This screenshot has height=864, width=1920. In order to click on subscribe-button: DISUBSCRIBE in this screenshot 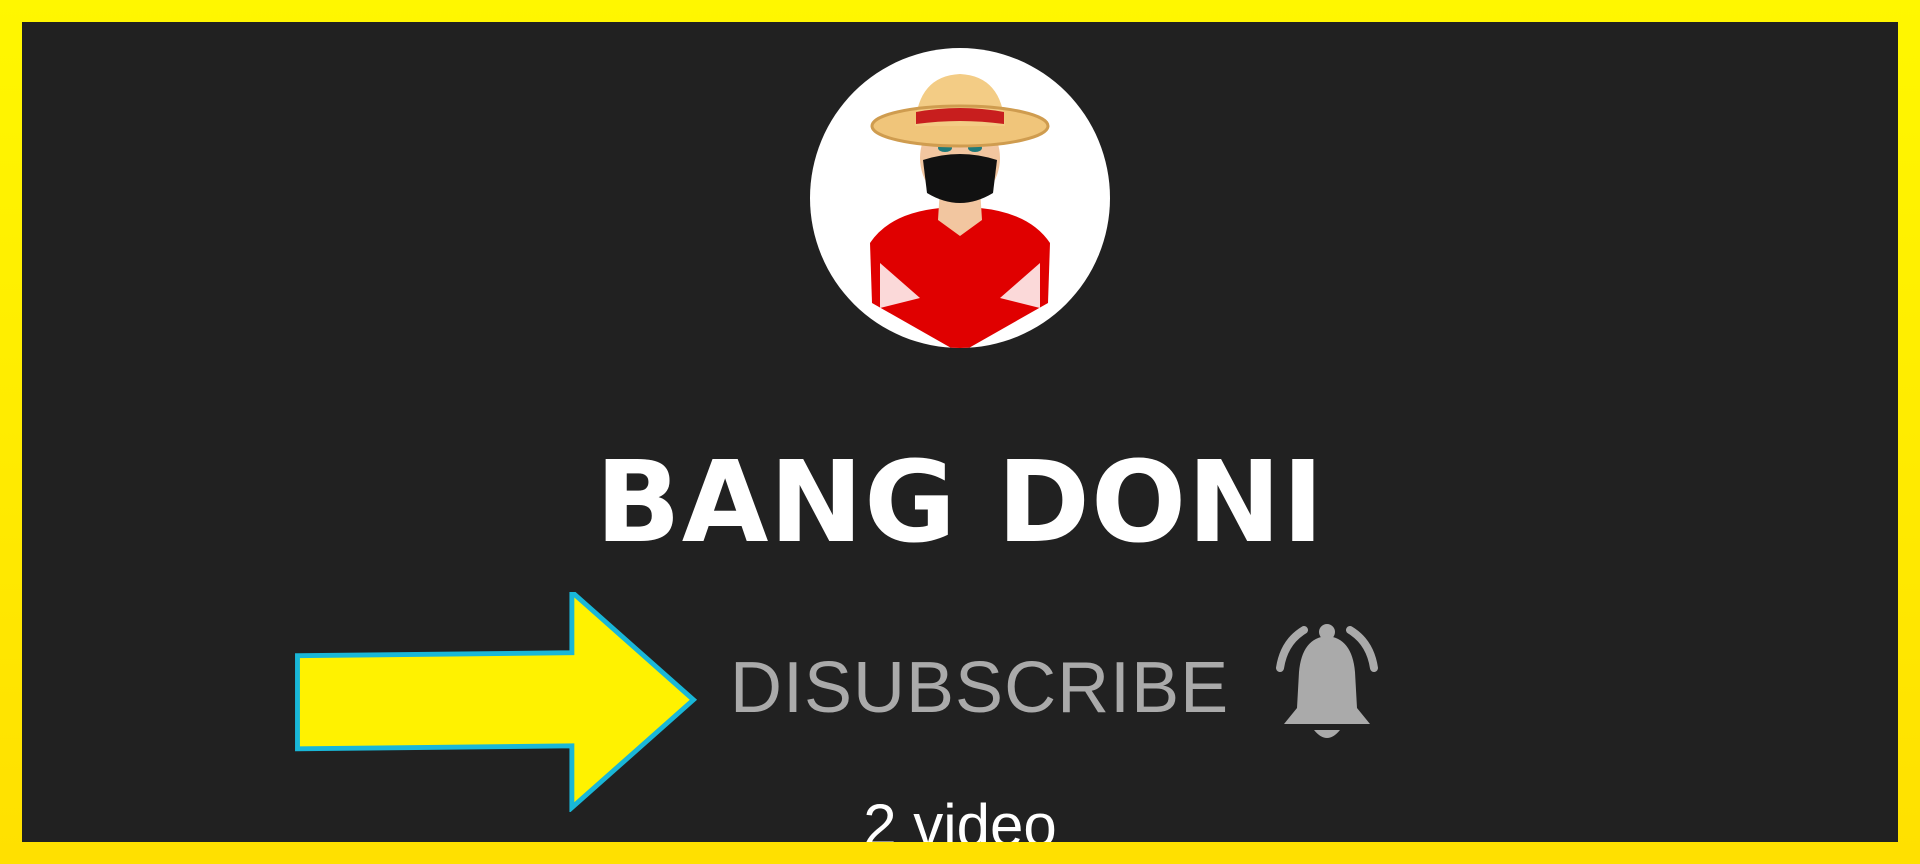, I will do `click(979, 688)`.